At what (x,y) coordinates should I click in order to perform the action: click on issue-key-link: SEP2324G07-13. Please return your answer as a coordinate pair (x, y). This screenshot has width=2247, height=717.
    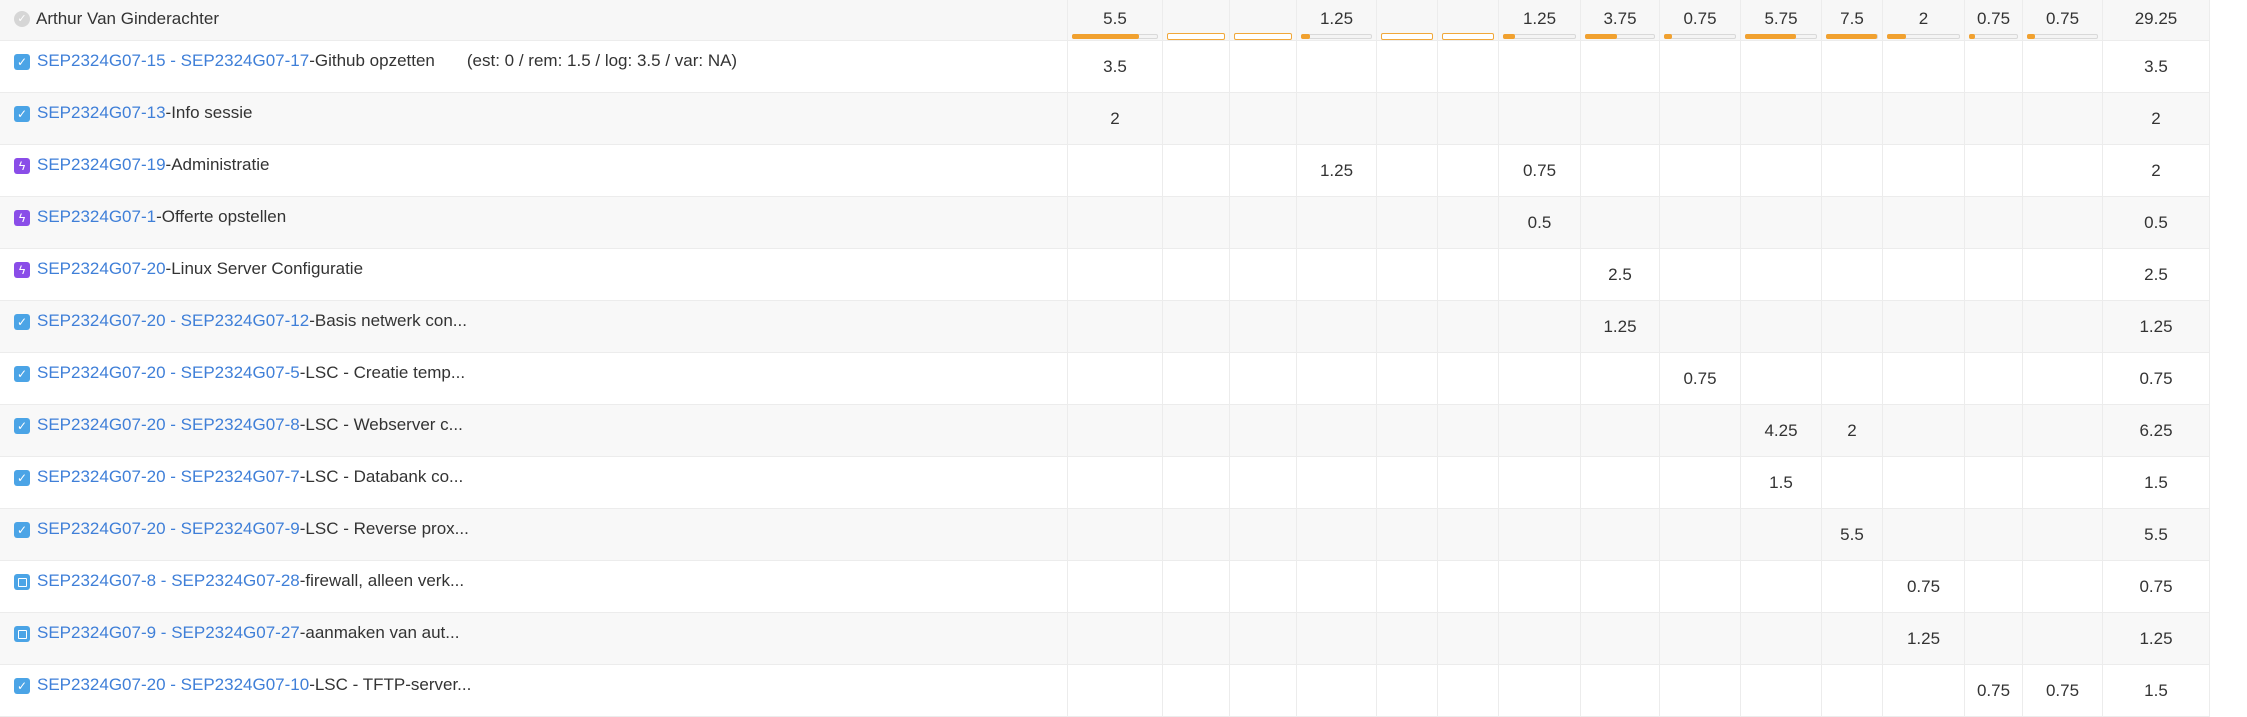
    Looking at the image, I should click on (101, 113).